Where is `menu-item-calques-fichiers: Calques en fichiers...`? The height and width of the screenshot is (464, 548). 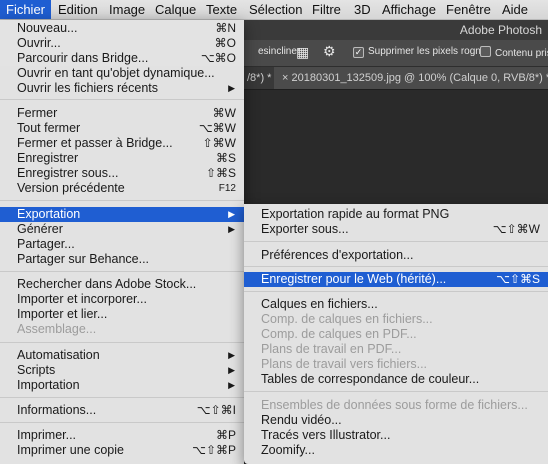
menu-item-calques-fichiers: Calques en fichiers... is located at coordinates (396, 304).